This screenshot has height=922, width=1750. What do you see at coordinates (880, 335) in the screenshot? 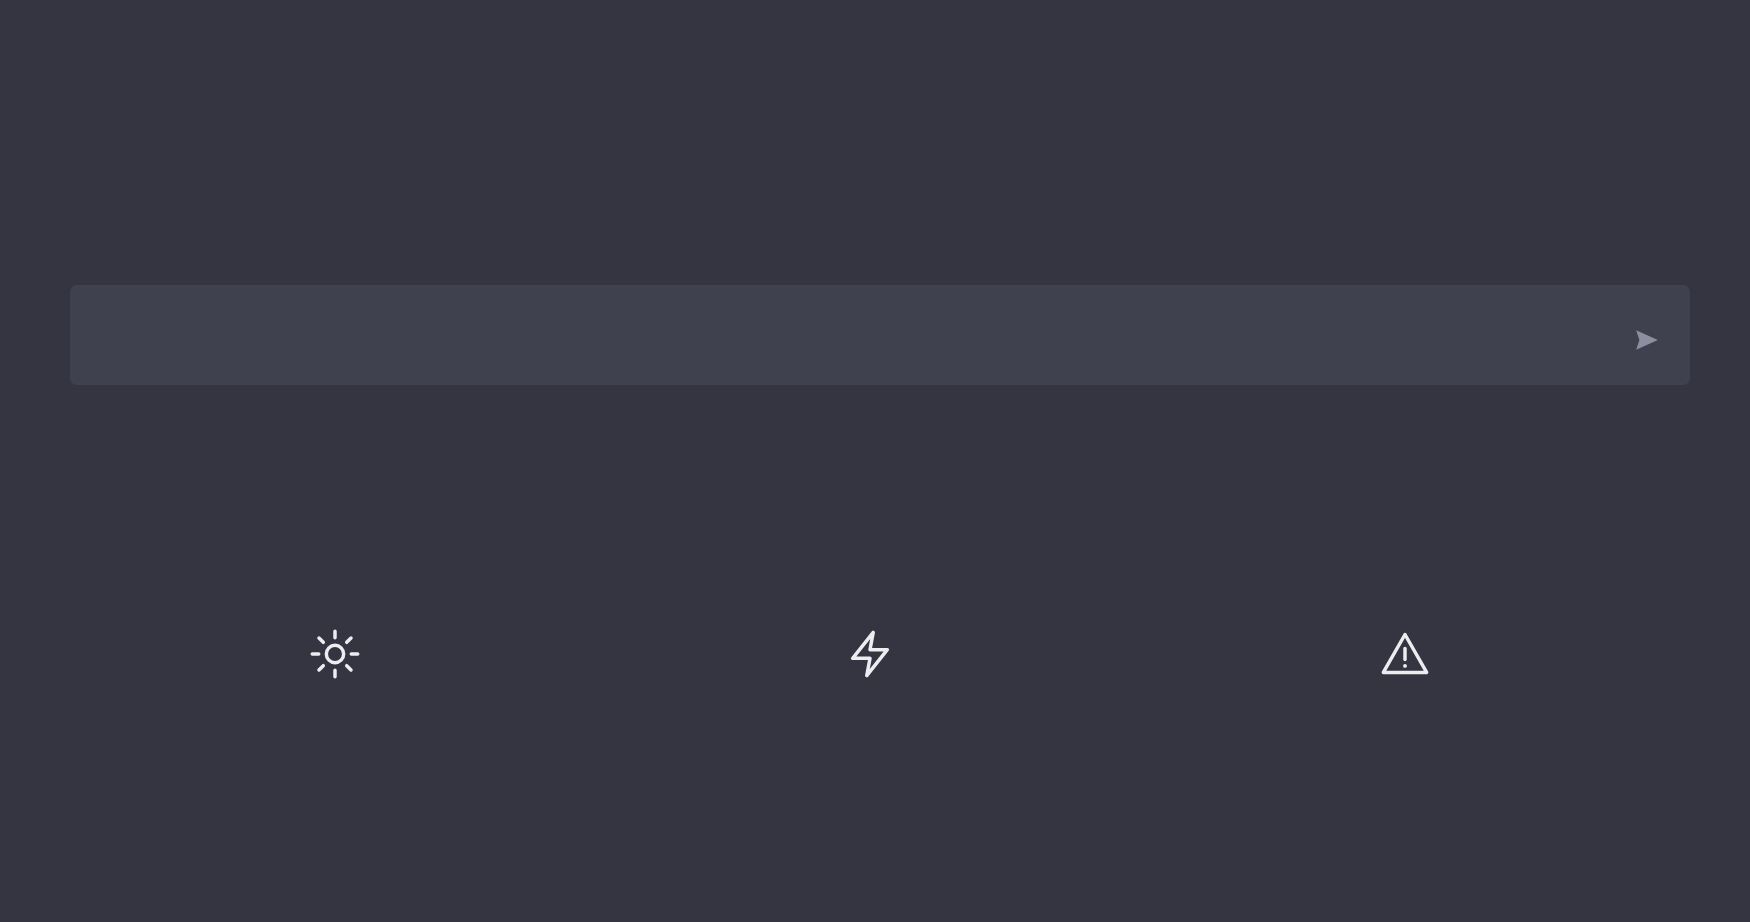
I see `message-field` at bounding box center [880, 335].